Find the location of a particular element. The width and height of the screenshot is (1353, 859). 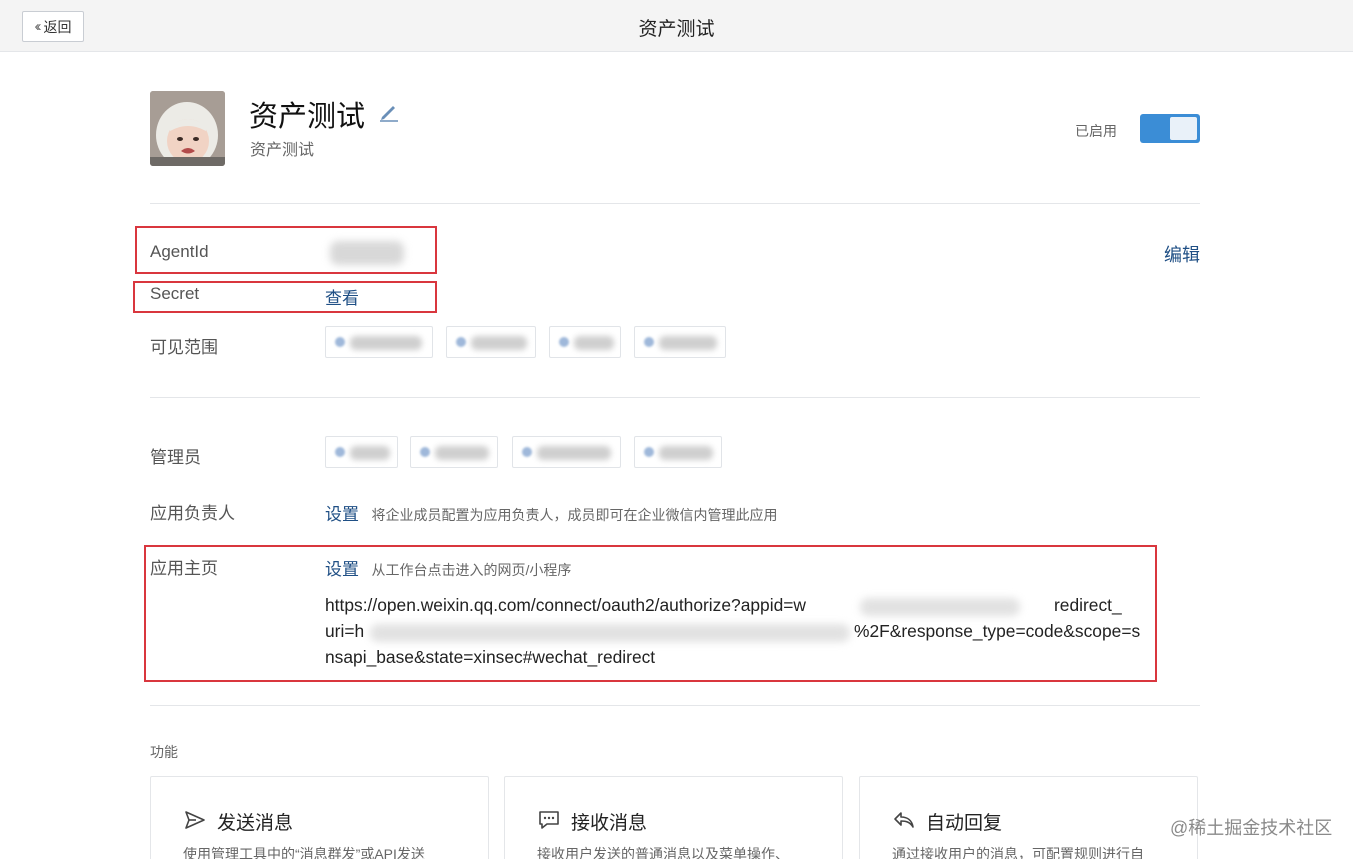

feature-card-auto-reply: 自动回复 通过接收用户的消息，可配置规则进行自 is located at coordinates (1028, 817).